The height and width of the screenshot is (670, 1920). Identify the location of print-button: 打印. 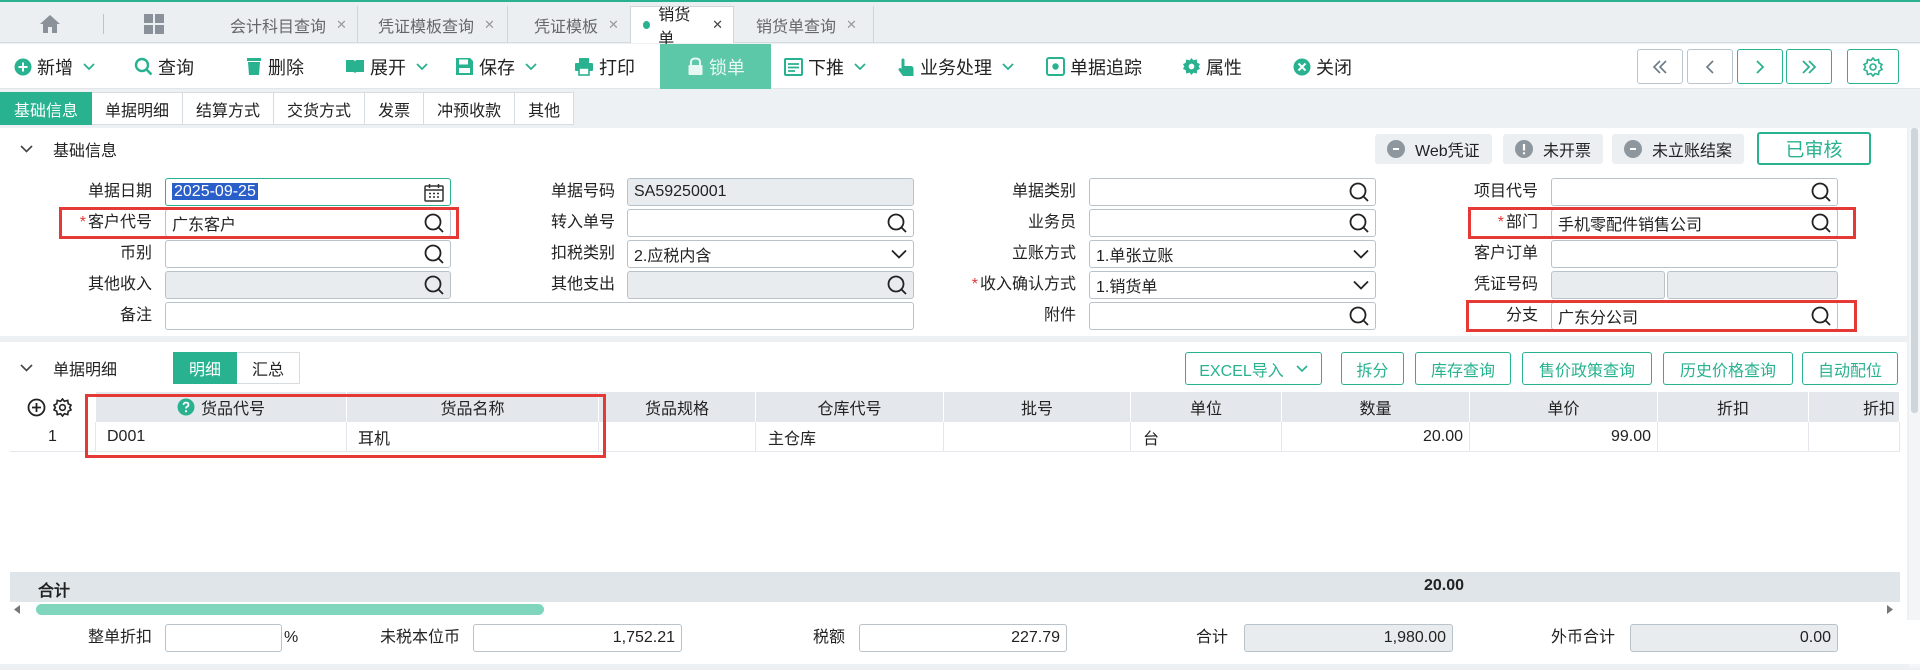
(604, 66).